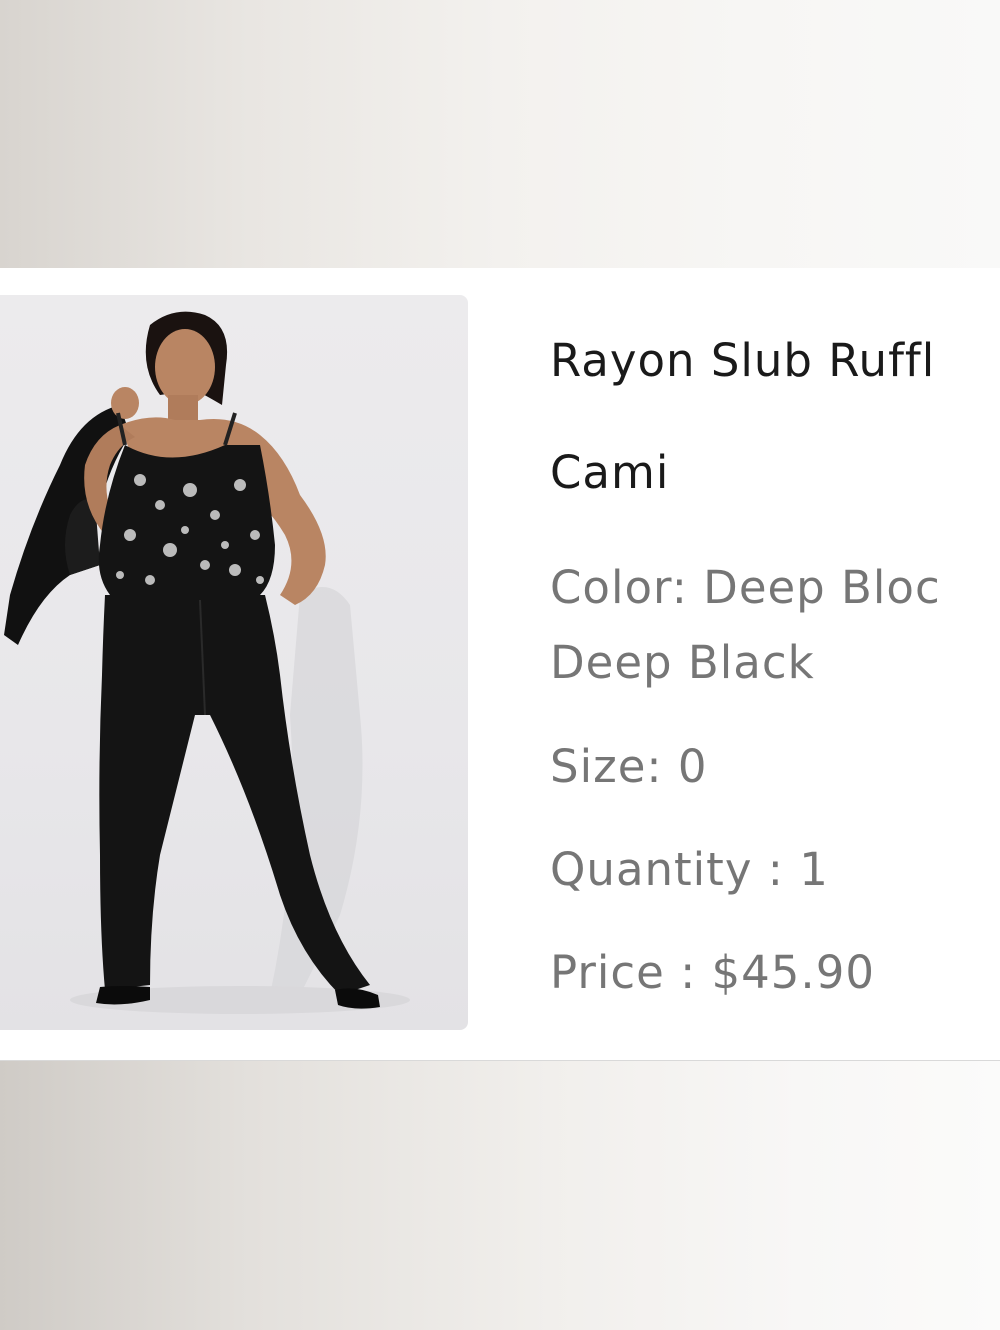 The height and width of the screenshot is (1330, 1000). I want to click on product-price: Price : $45.90, so click(713, 972).